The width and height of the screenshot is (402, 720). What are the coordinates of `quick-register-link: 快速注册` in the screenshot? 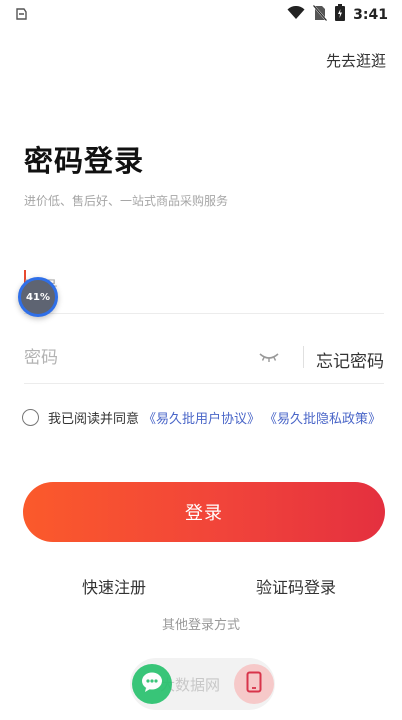 It's located at (114, 586).